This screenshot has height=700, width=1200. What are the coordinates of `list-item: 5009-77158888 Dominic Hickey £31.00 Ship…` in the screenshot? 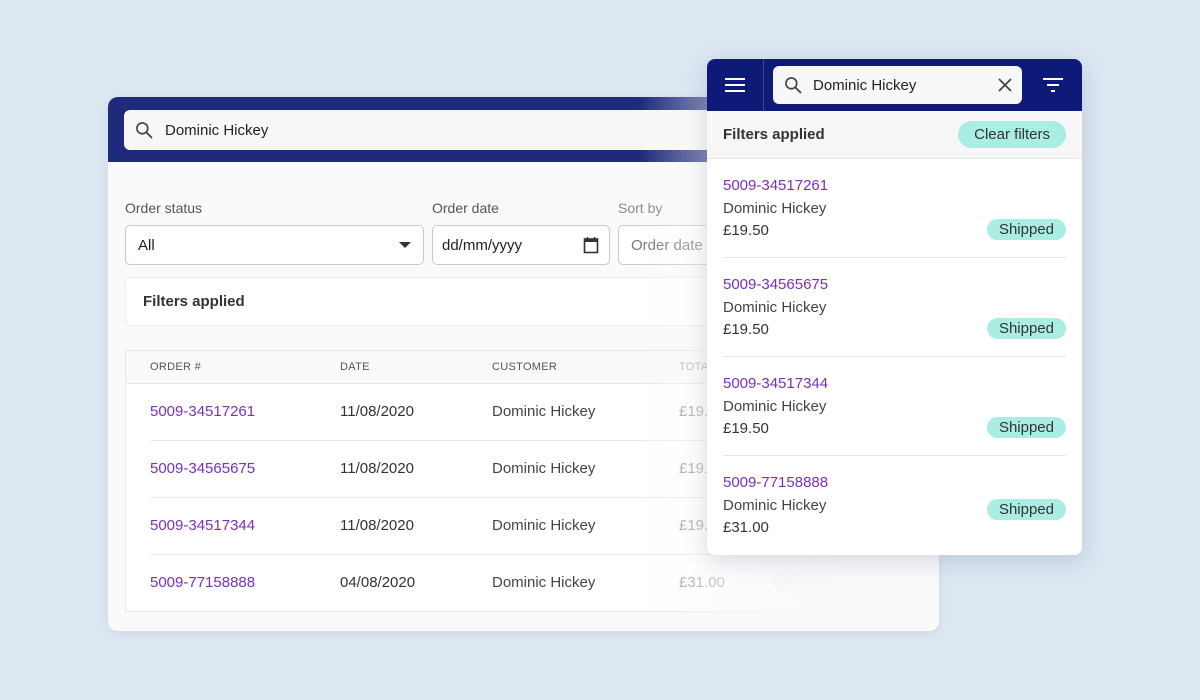 It's located at (894, 505).